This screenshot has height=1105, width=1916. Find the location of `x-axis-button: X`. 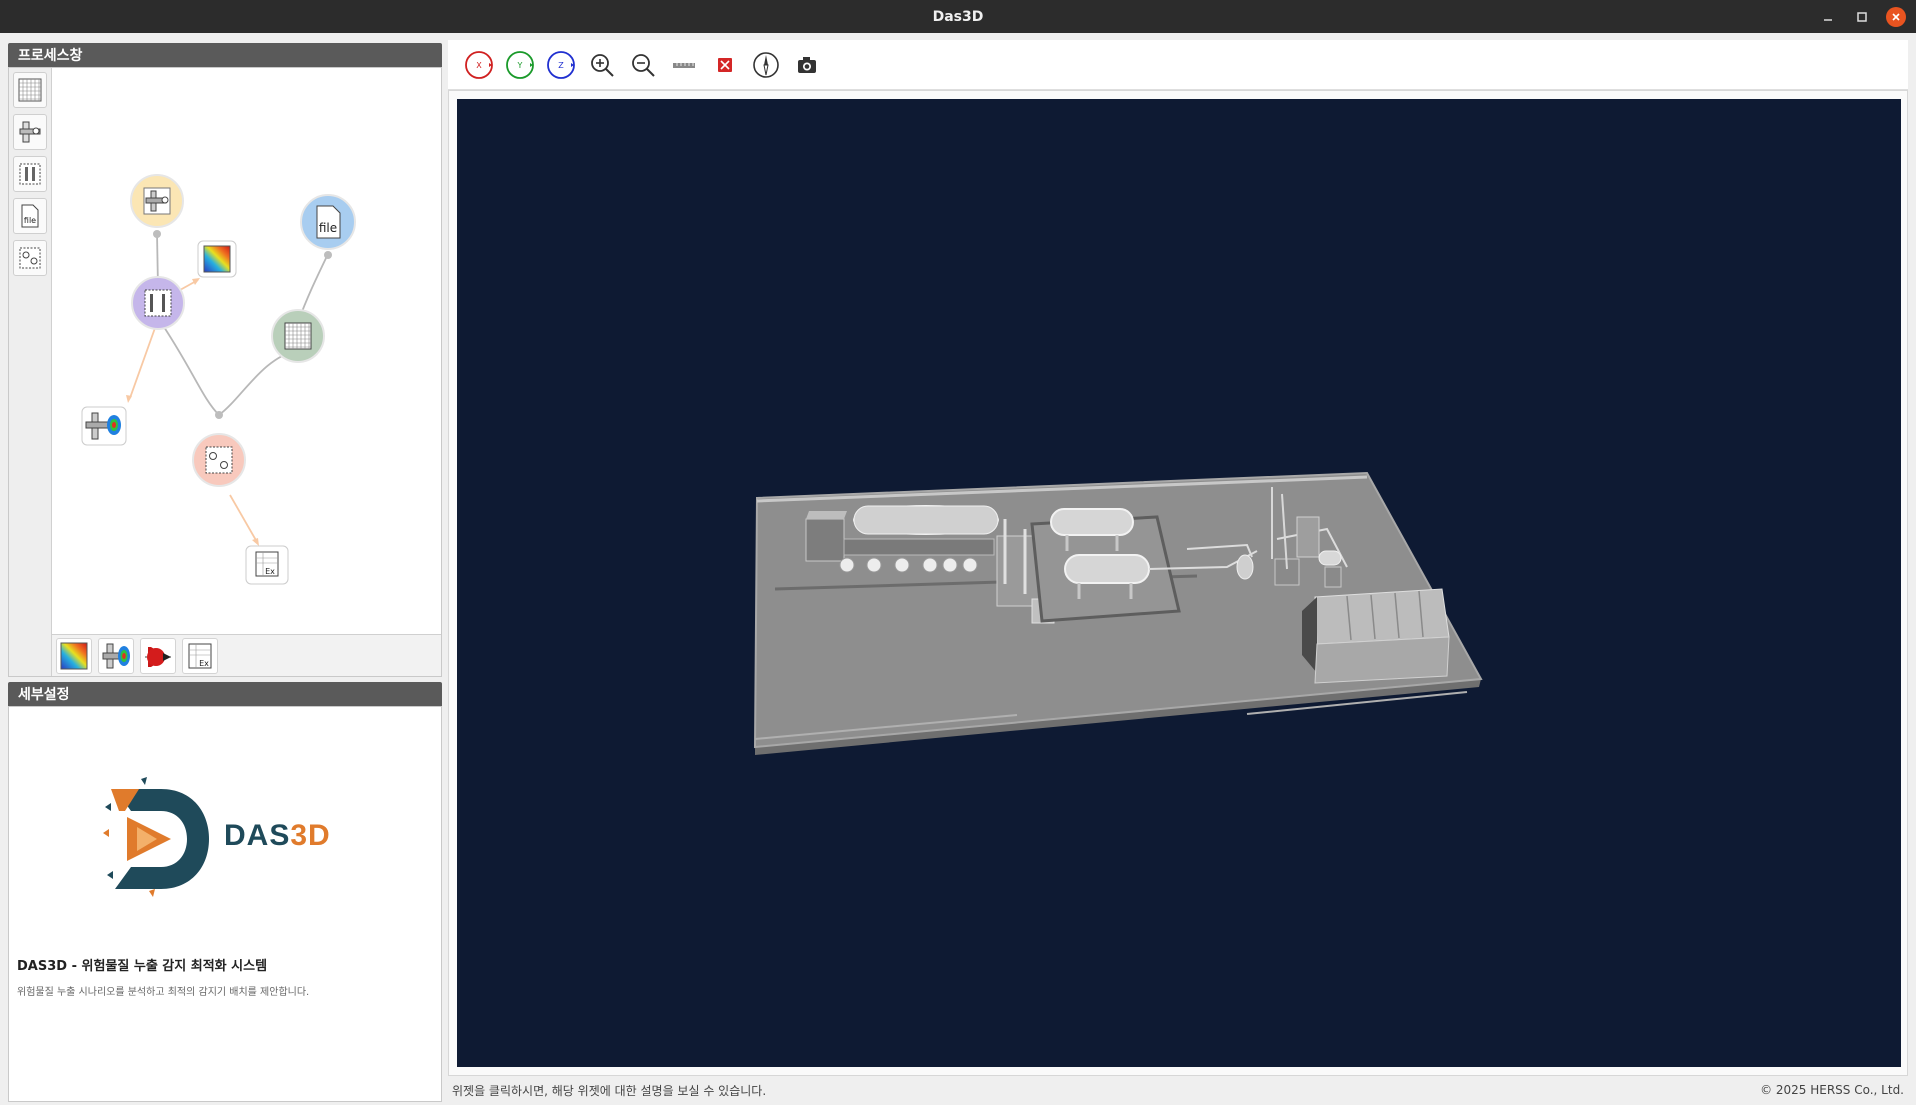

x-axis-button: X is located at coordinates (479, 65).